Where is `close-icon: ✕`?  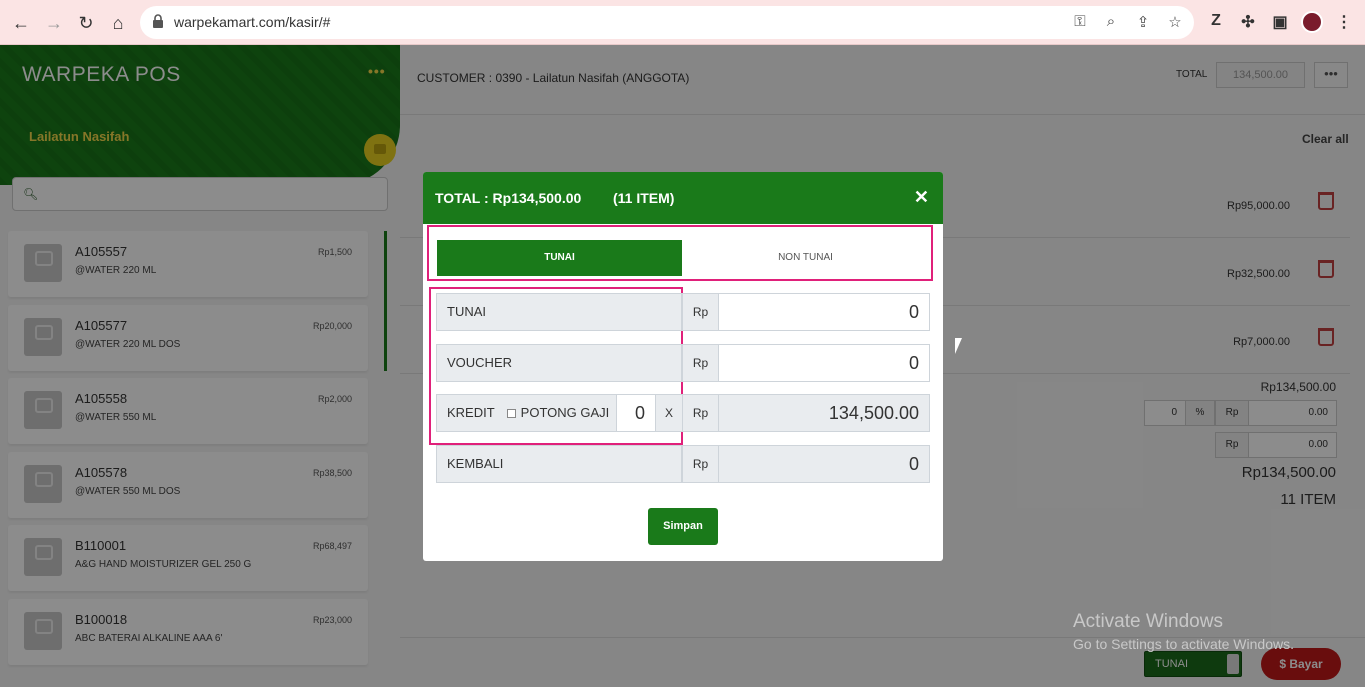
close-icon: ✕ is located at coordinates (921, 197).